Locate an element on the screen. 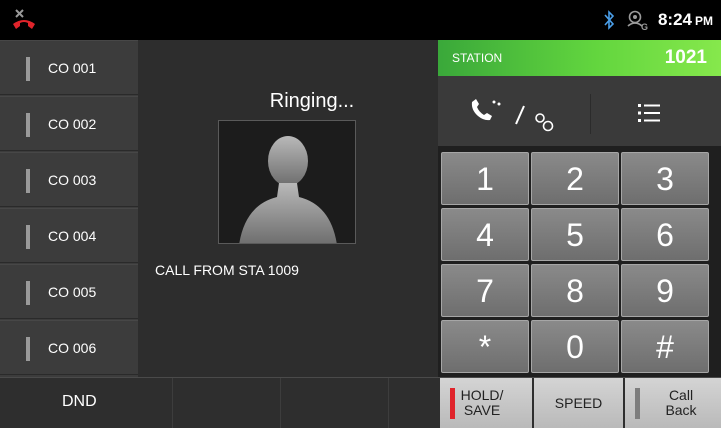 The height and width of the screenshot is (428, 721). key-7: 7 is located at coordinates (485, 290).